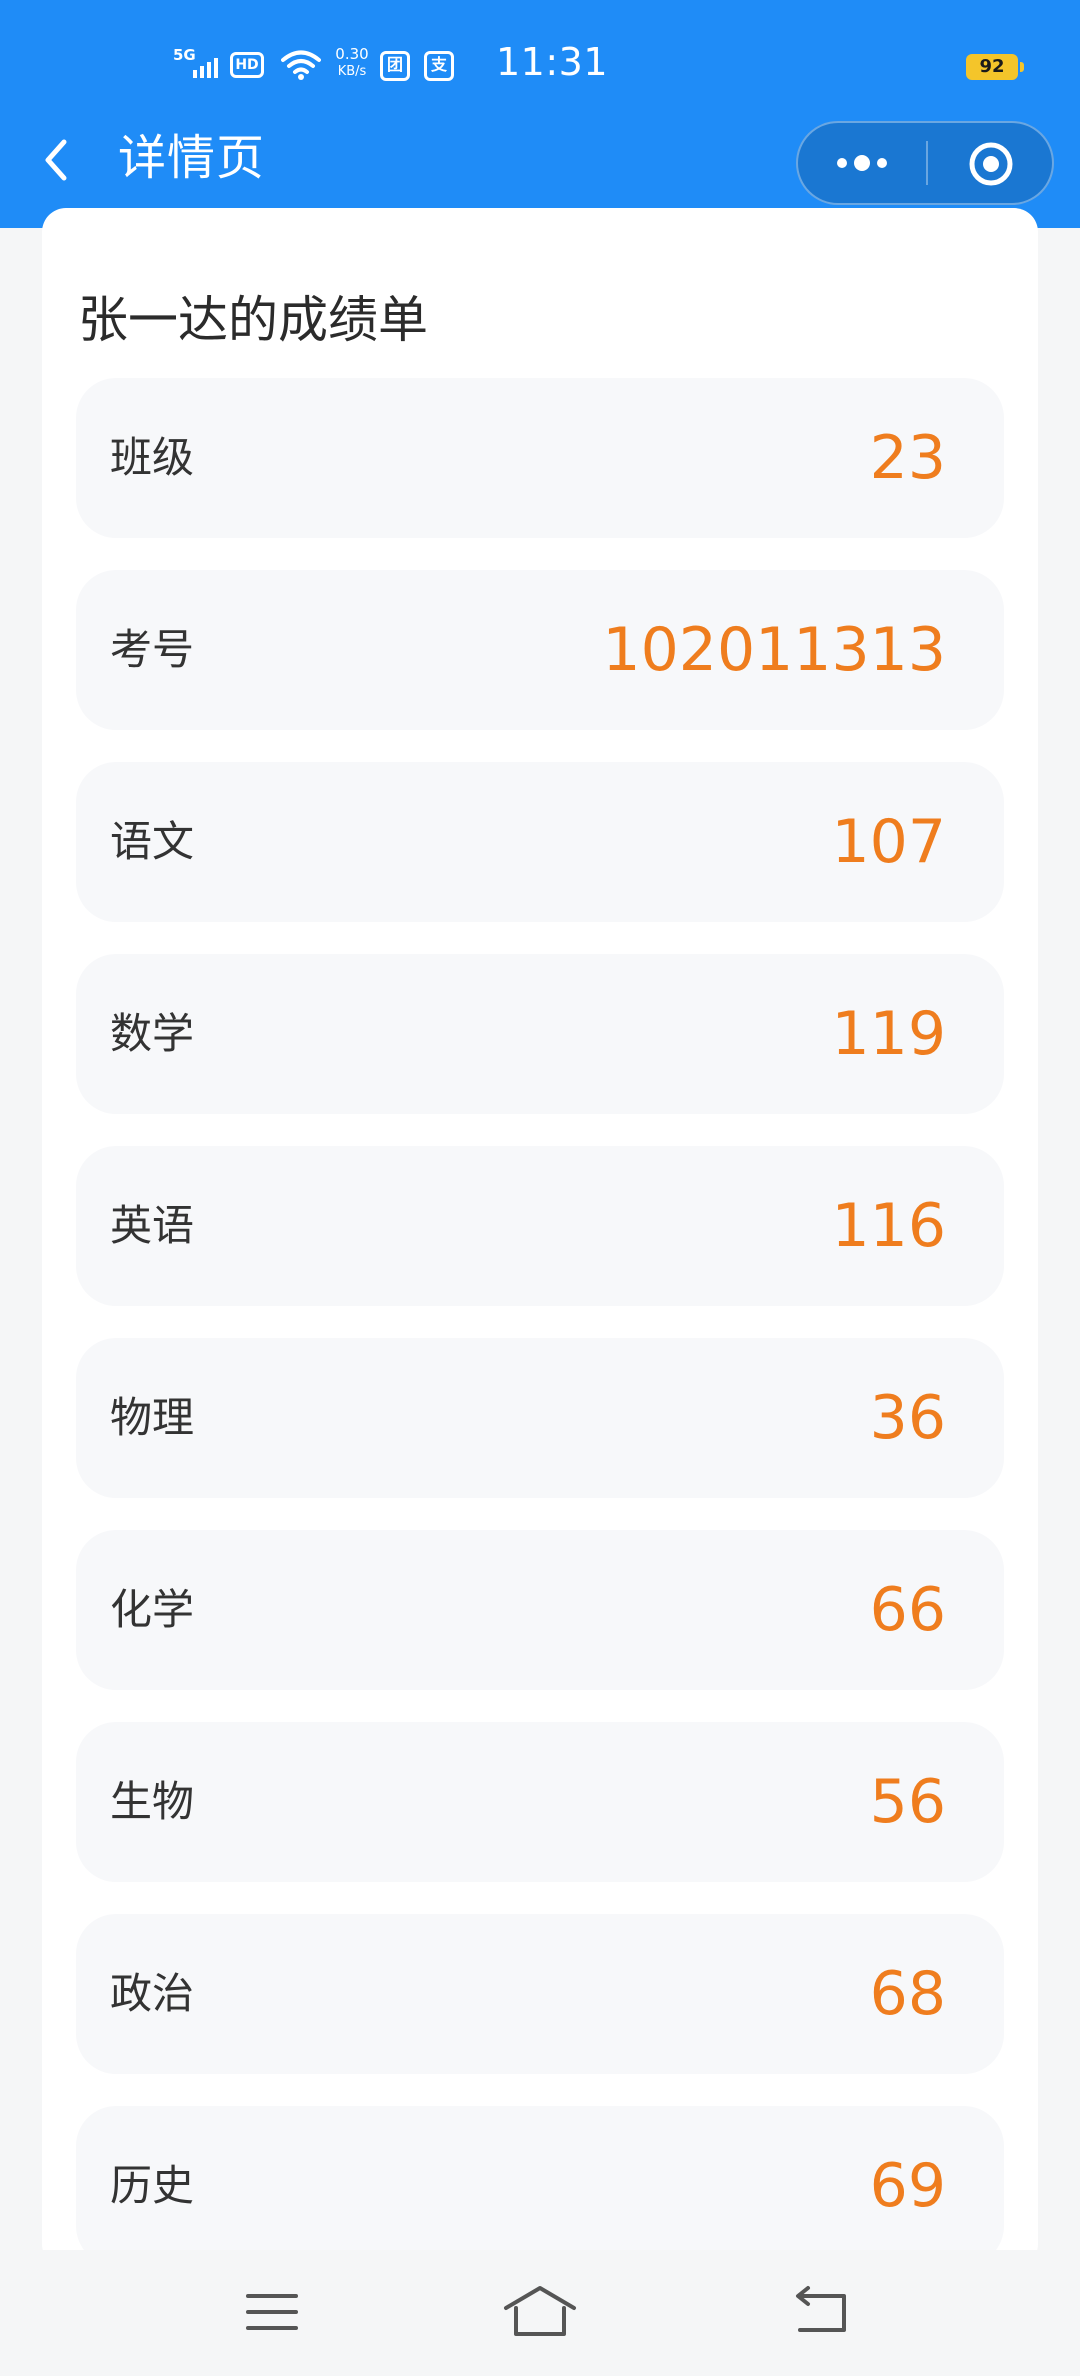  I want to click on row-label: 语文, so click(152, 841).